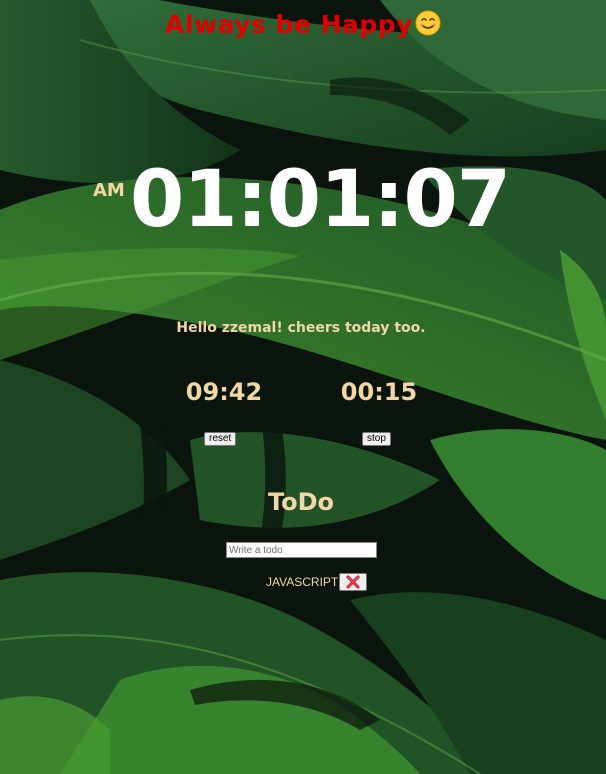 This screenshot has height=774, width=606. I want to click on page-title: Always be Happy, so click(303, 24).